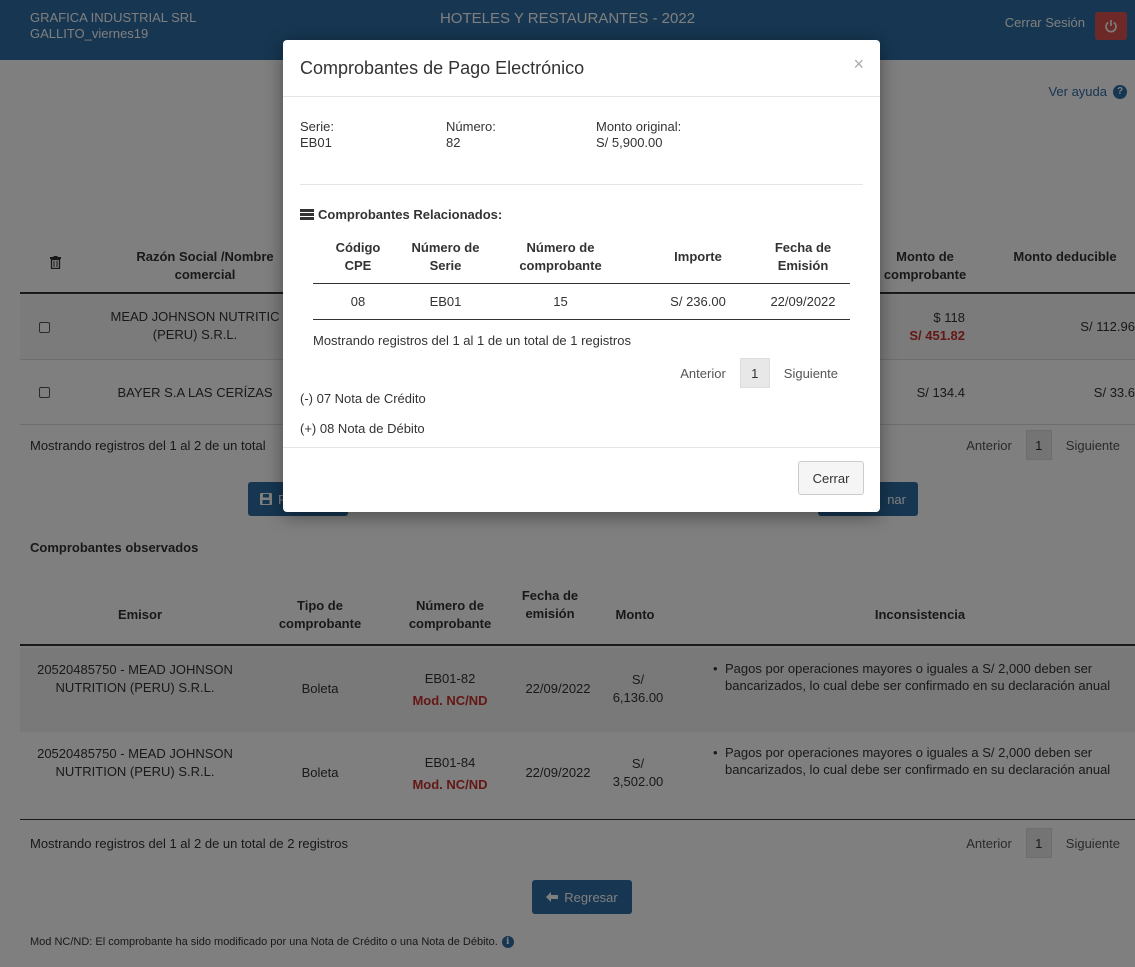  I want to click on serie-value: EB01, so click(316, 142).